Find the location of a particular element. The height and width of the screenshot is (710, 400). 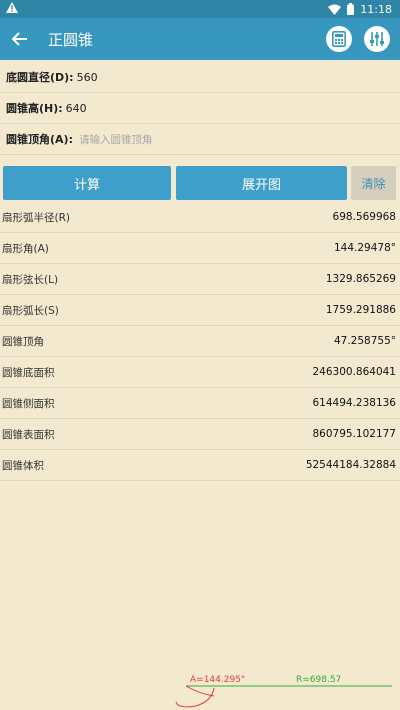

result-value: 246300.864041 is located at coordinates (354, 372).